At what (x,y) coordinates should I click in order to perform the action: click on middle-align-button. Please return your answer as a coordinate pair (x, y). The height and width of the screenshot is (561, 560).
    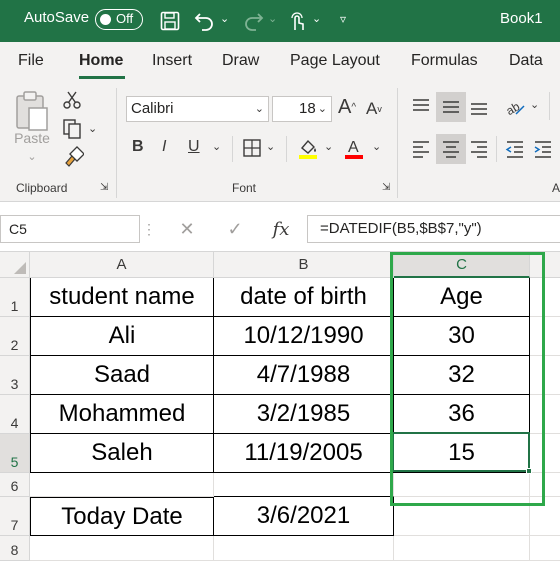
    Looking at the image, I should click on (451, 107).